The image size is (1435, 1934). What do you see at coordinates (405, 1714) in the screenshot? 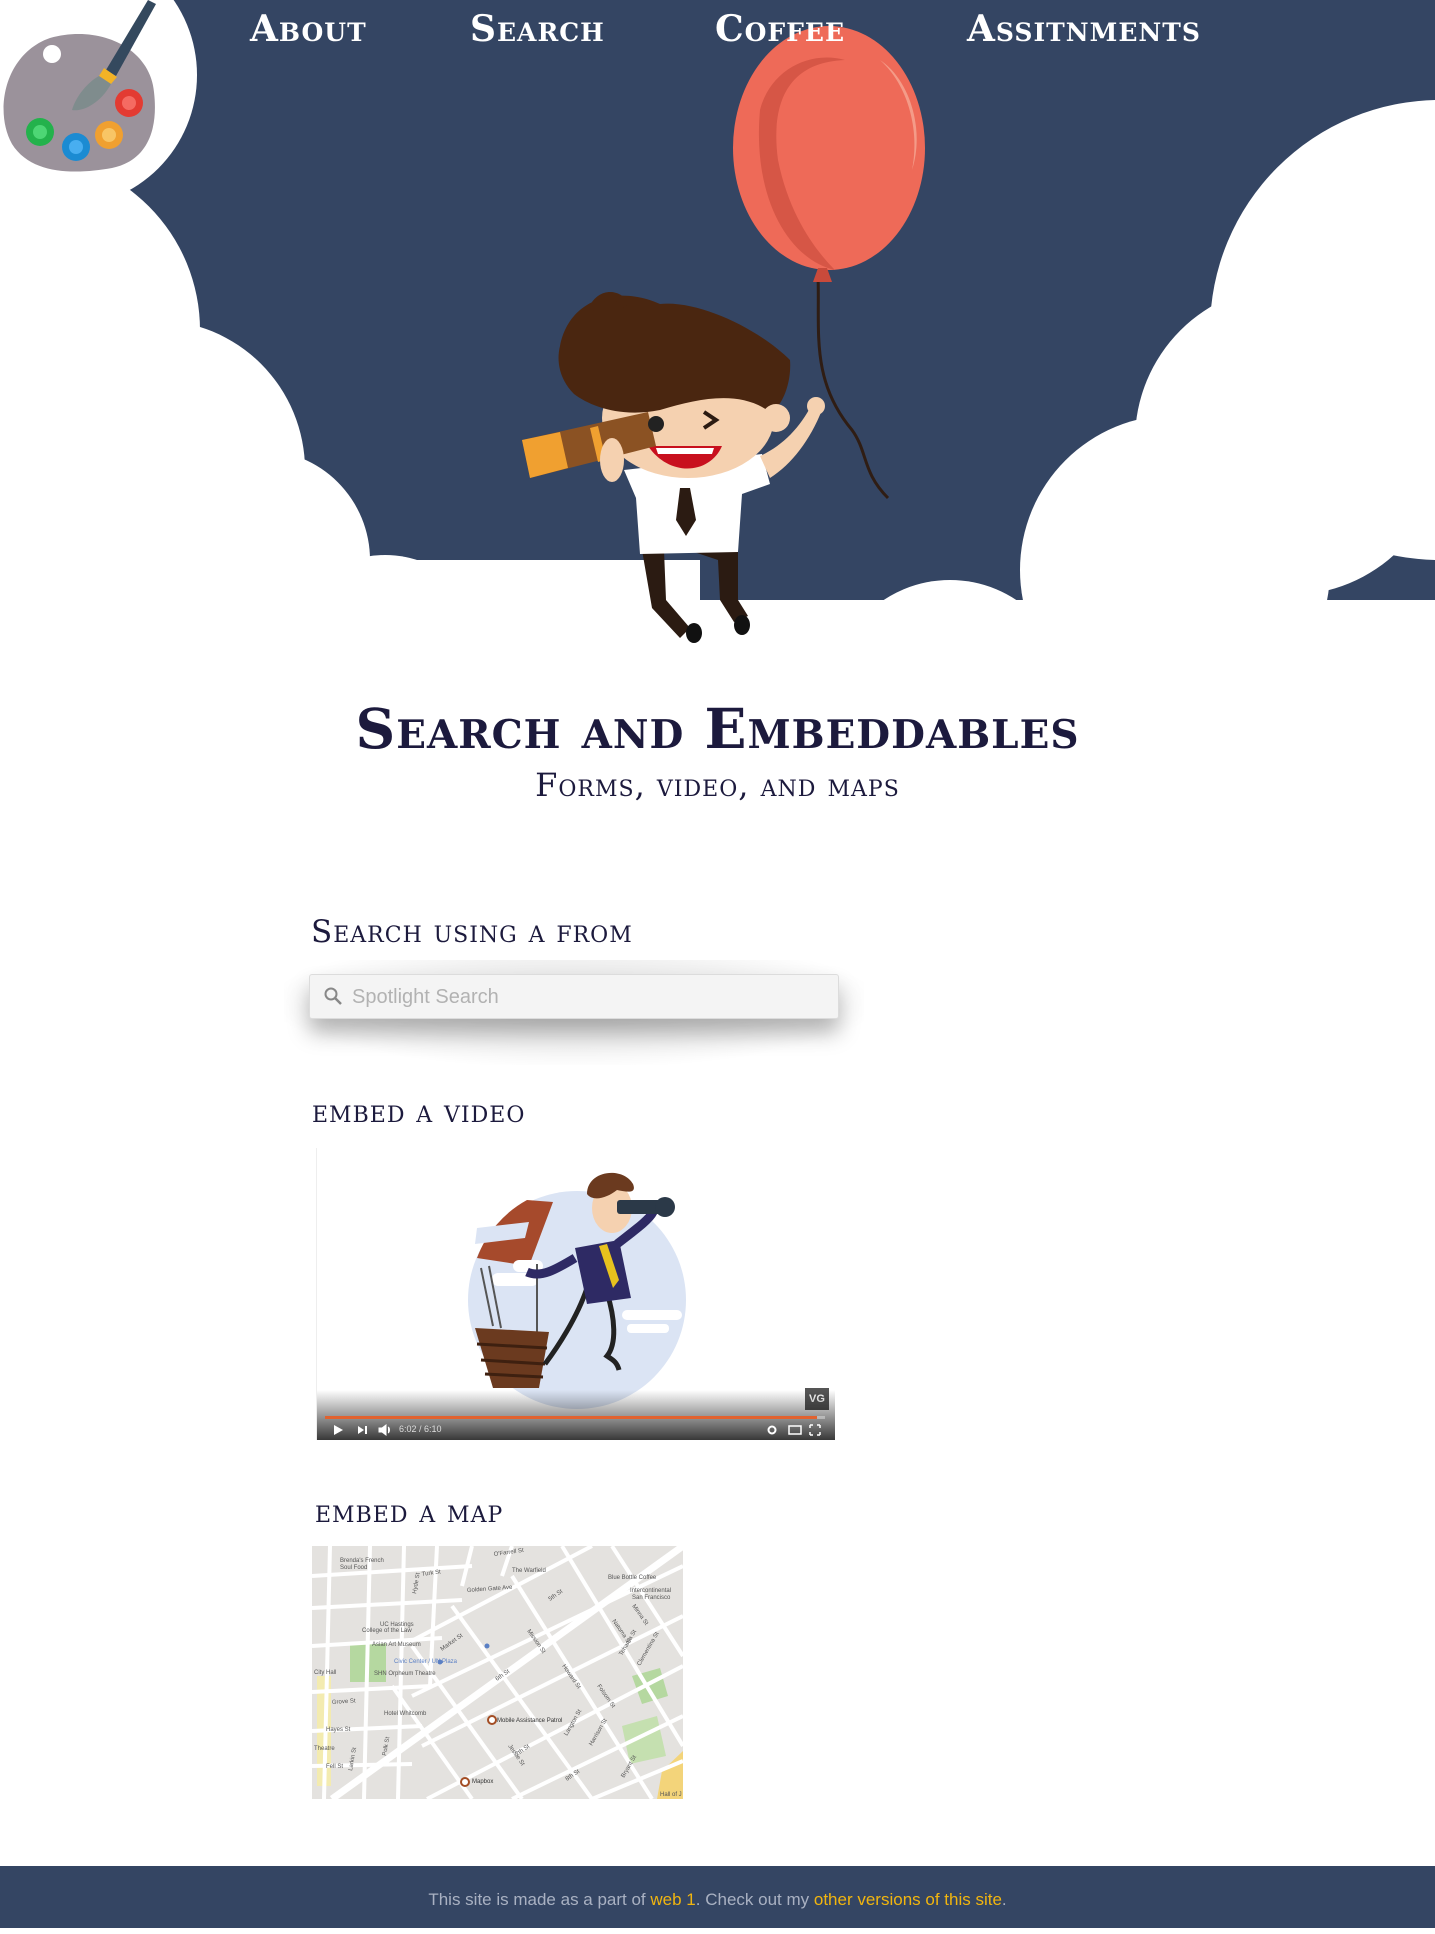
I see `svg-text: Hotel Whitcomb` at bounding box center [405, 1714].